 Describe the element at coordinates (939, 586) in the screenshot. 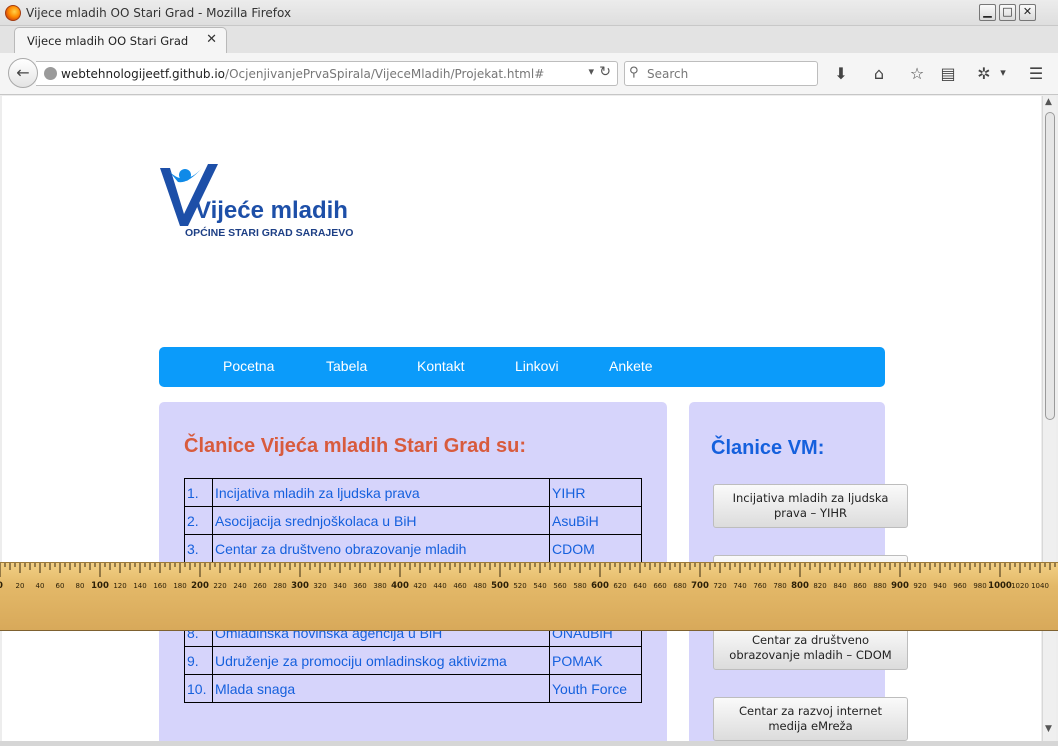

I see `ruler-label: 940` at that location.